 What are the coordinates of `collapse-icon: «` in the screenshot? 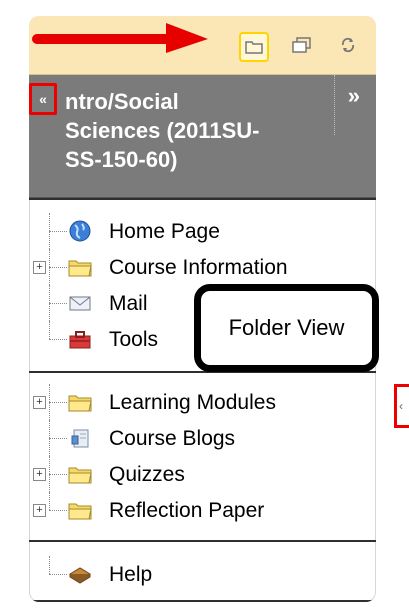 It's located at (43, 99).